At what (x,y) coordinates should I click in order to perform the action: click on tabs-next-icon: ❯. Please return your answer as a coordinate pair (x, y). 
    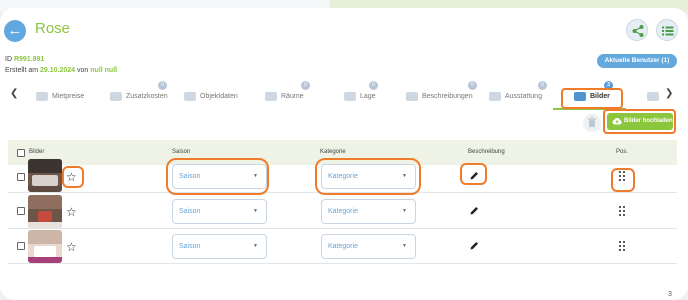
    Looking at the image, I should click on (669, 93).